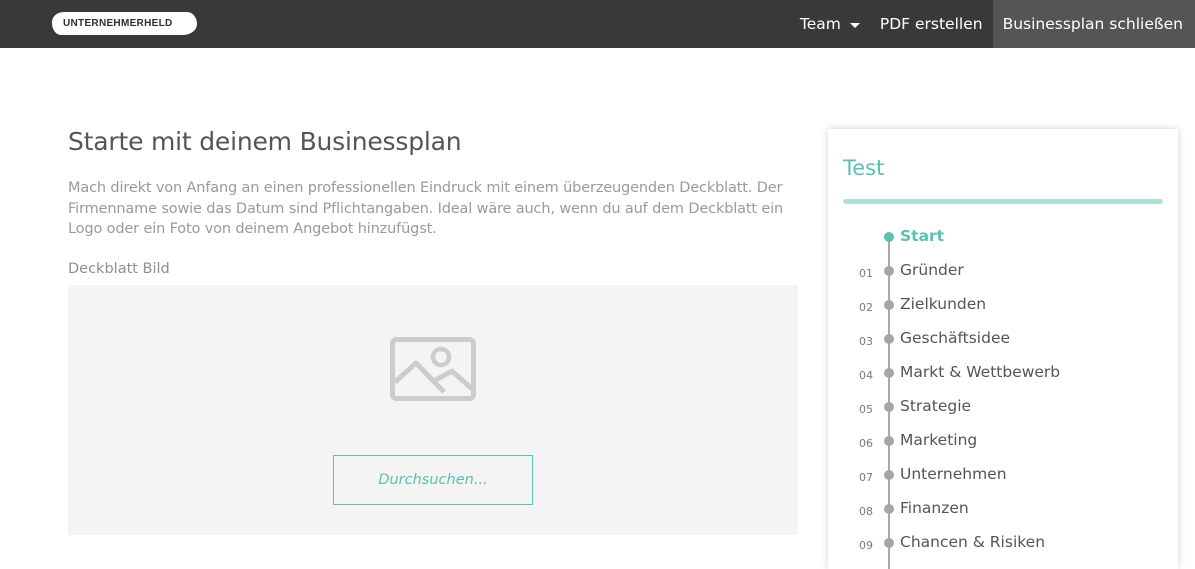 The width and height of the screenshot is (1195, 569). Describe the element at coordinates (854, 25) in the screenshot. I see `caret-down-icon` at that location.